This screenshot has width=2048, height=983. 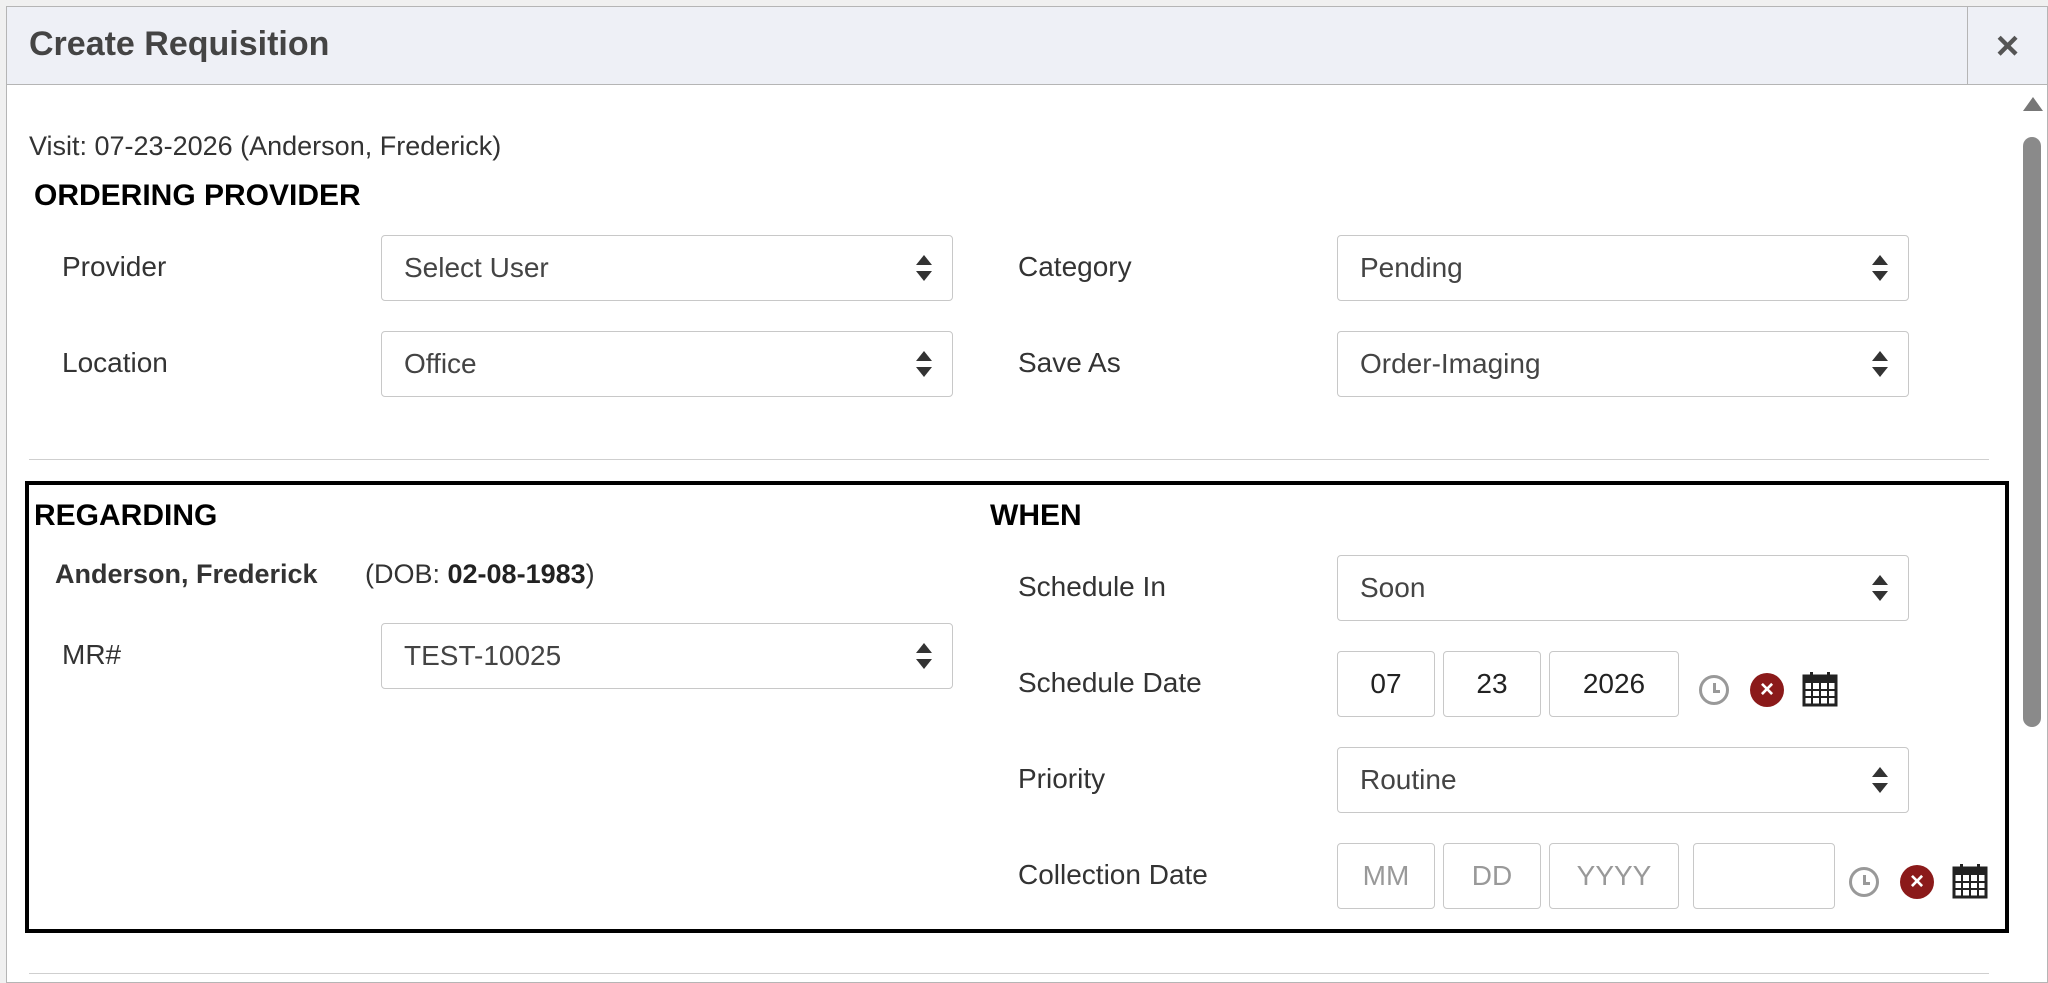 What do you see at coordinates (1764, 876) in the screenshot?
I see `collection-time-input` at bounding box center [1764, 876].